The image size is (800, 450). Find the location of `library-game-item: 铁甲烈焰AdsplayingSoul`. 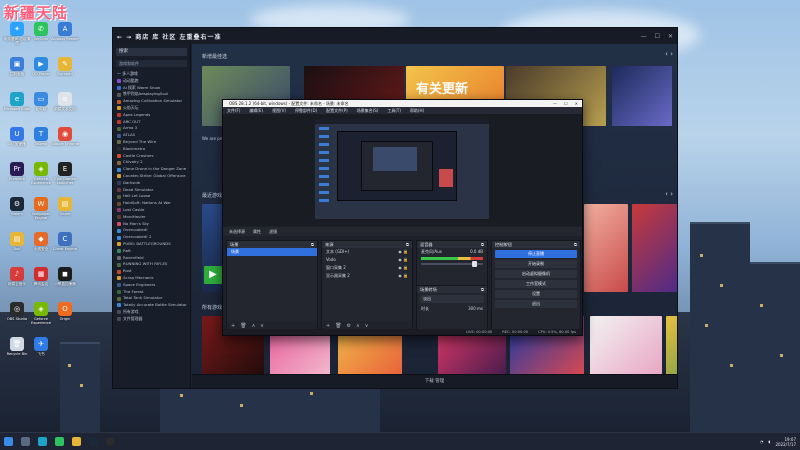

library-game-item: 铁甲烈焰AdsplayingSoul is located at coordinates (153, 94).